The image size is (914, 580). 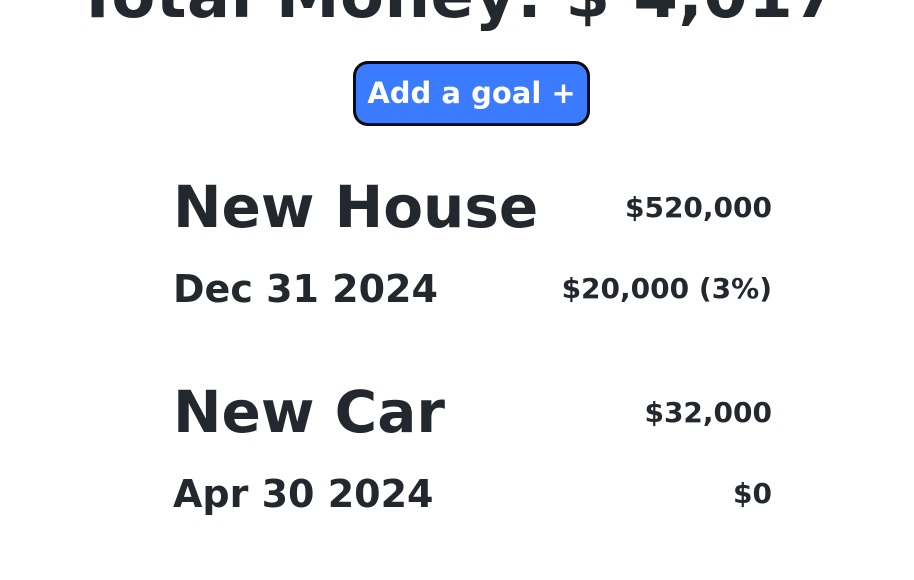 I want to click on total-money-heading: Total Money: $ 4,017, so click(x=457, y=18).